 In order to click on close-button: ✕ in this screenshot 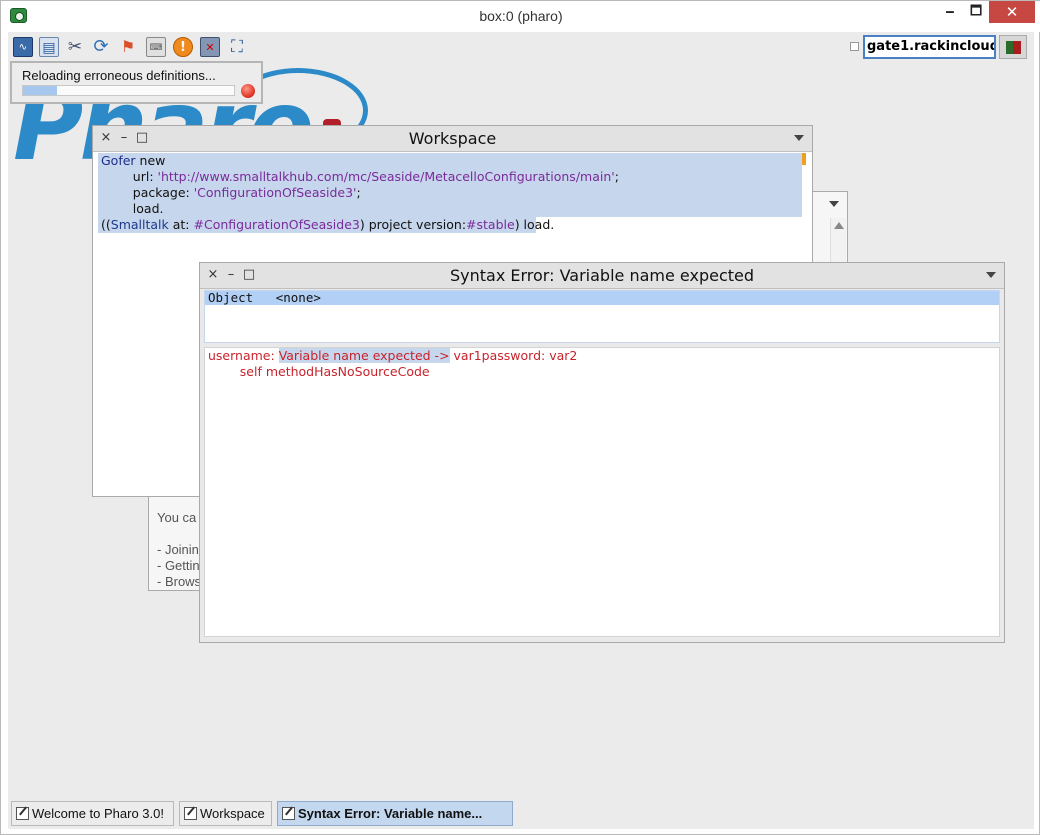, I will do `click(1012, 12)`.